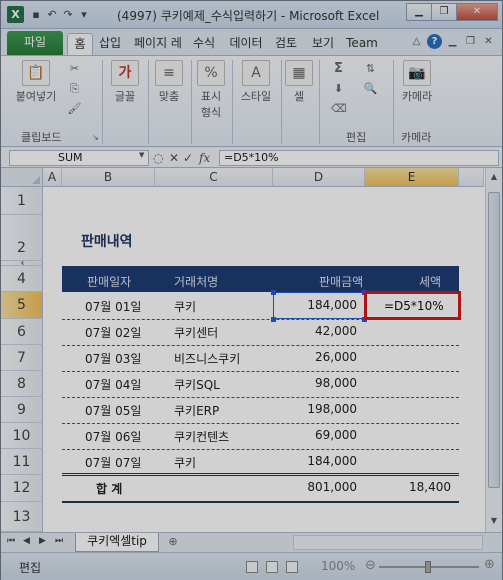 This screenshot has width=503, height=580. I want to click on scroll-up-icon: ▲, so click(494, 176).